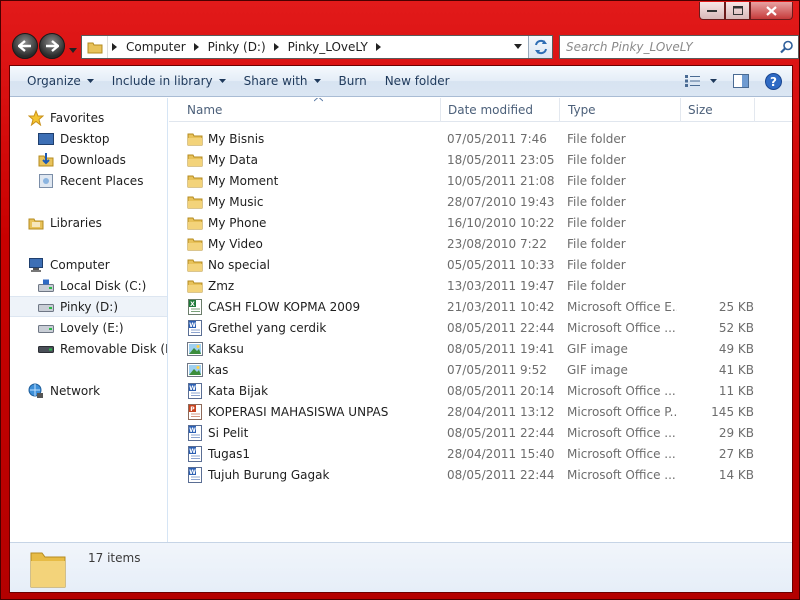 Image resolution: width=800 pixels, height=600 pixels. What do you see at coordinates (313, 285) in the screenshot?
I see `file-name-cell: Zmz` at bounding box center [313, 285].